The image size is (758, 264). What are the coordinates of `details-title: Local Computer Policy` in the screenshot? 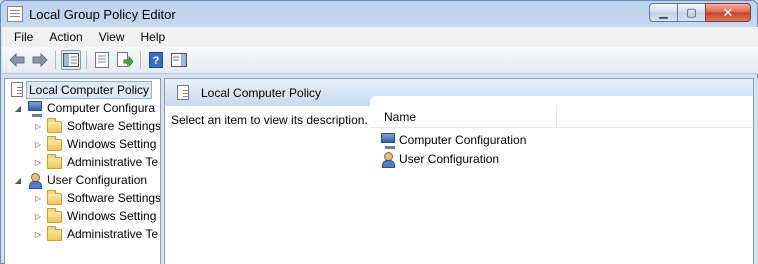 It's located at (261, 92).